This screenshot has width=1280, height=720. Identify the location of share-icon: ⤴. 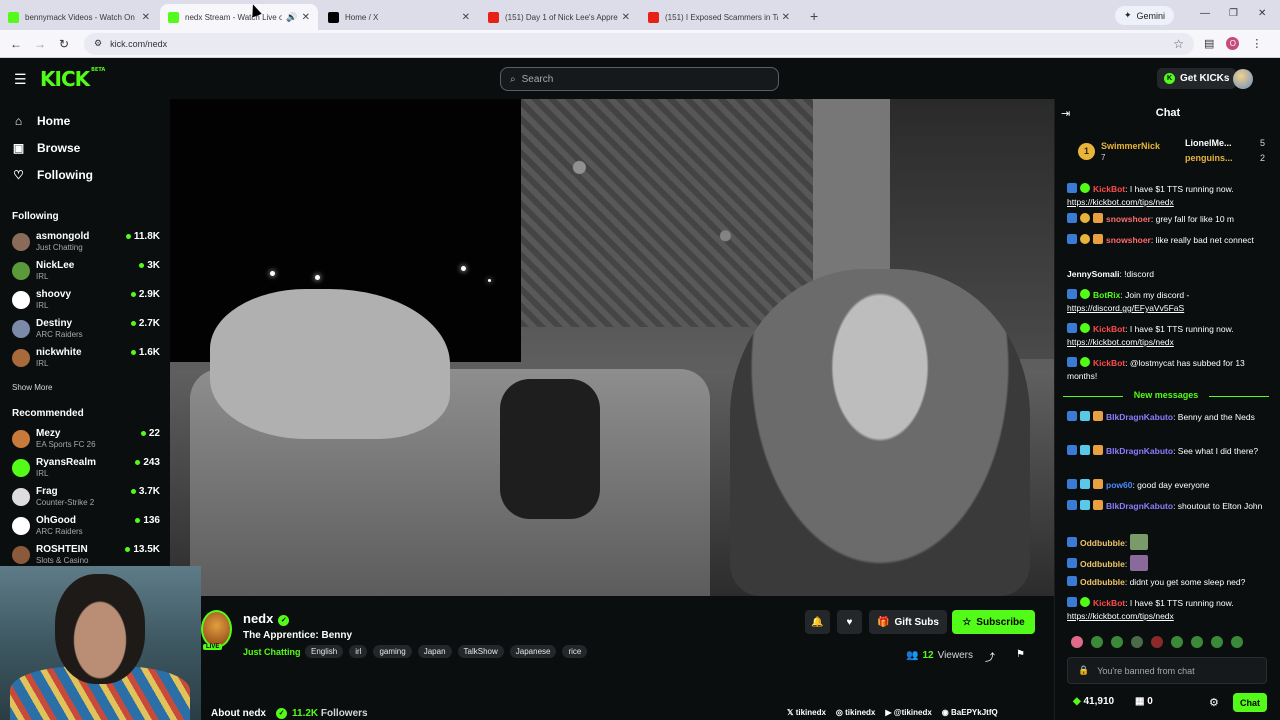
(990, 656).